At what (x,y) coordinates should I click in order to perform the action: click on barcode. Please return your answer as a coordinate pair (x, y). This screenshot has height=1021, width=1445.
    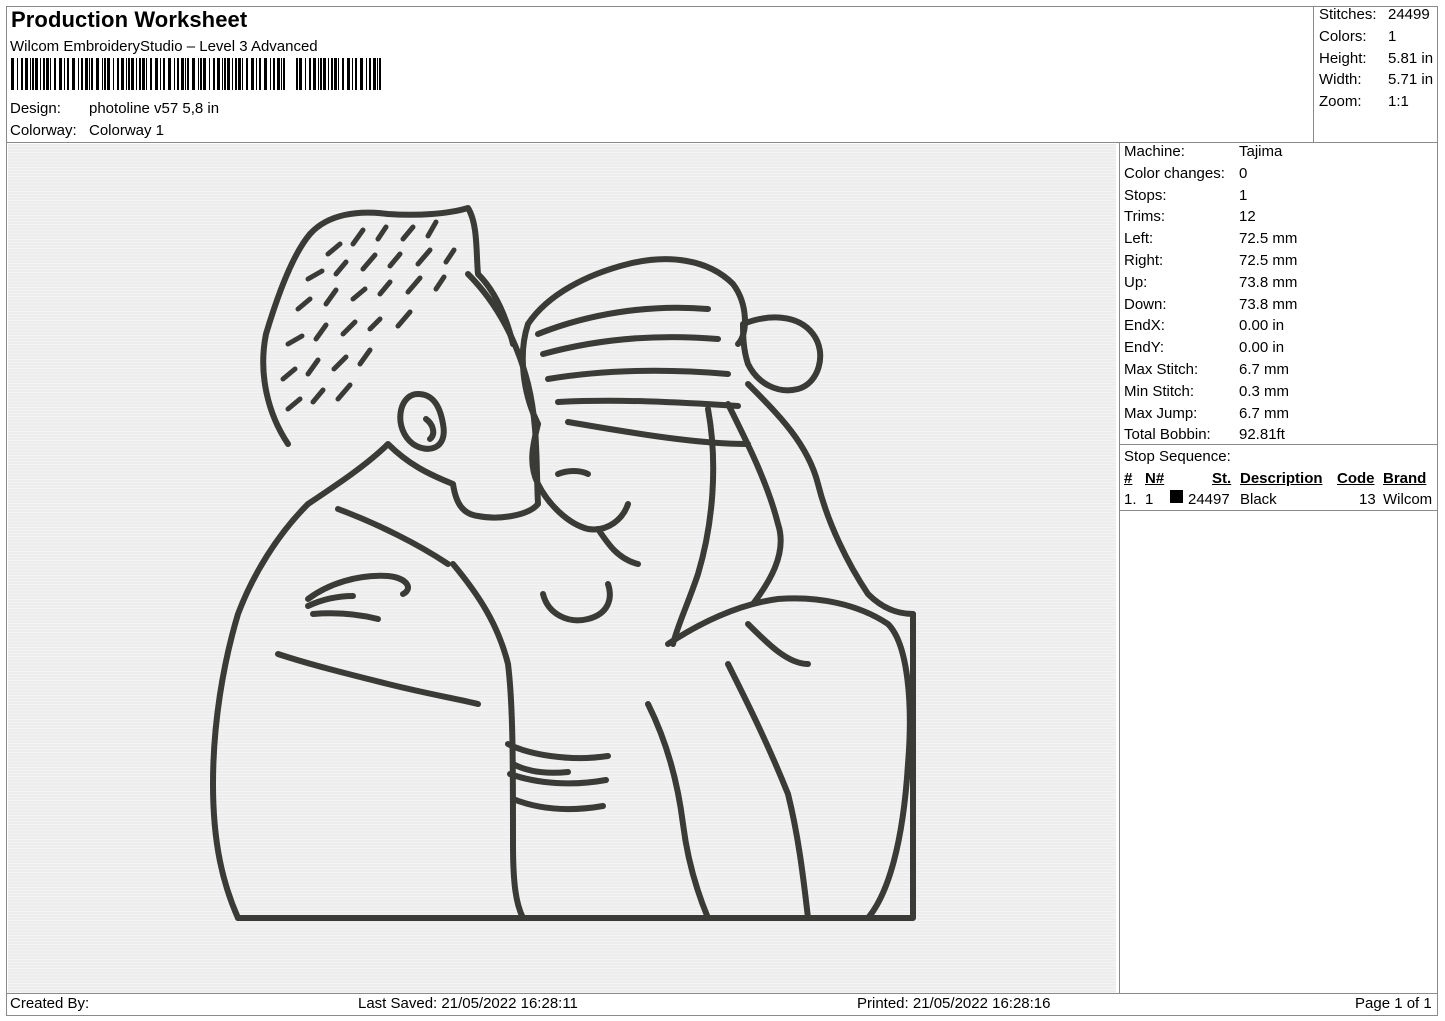
    Looking at the image, I should click on (196, 74).